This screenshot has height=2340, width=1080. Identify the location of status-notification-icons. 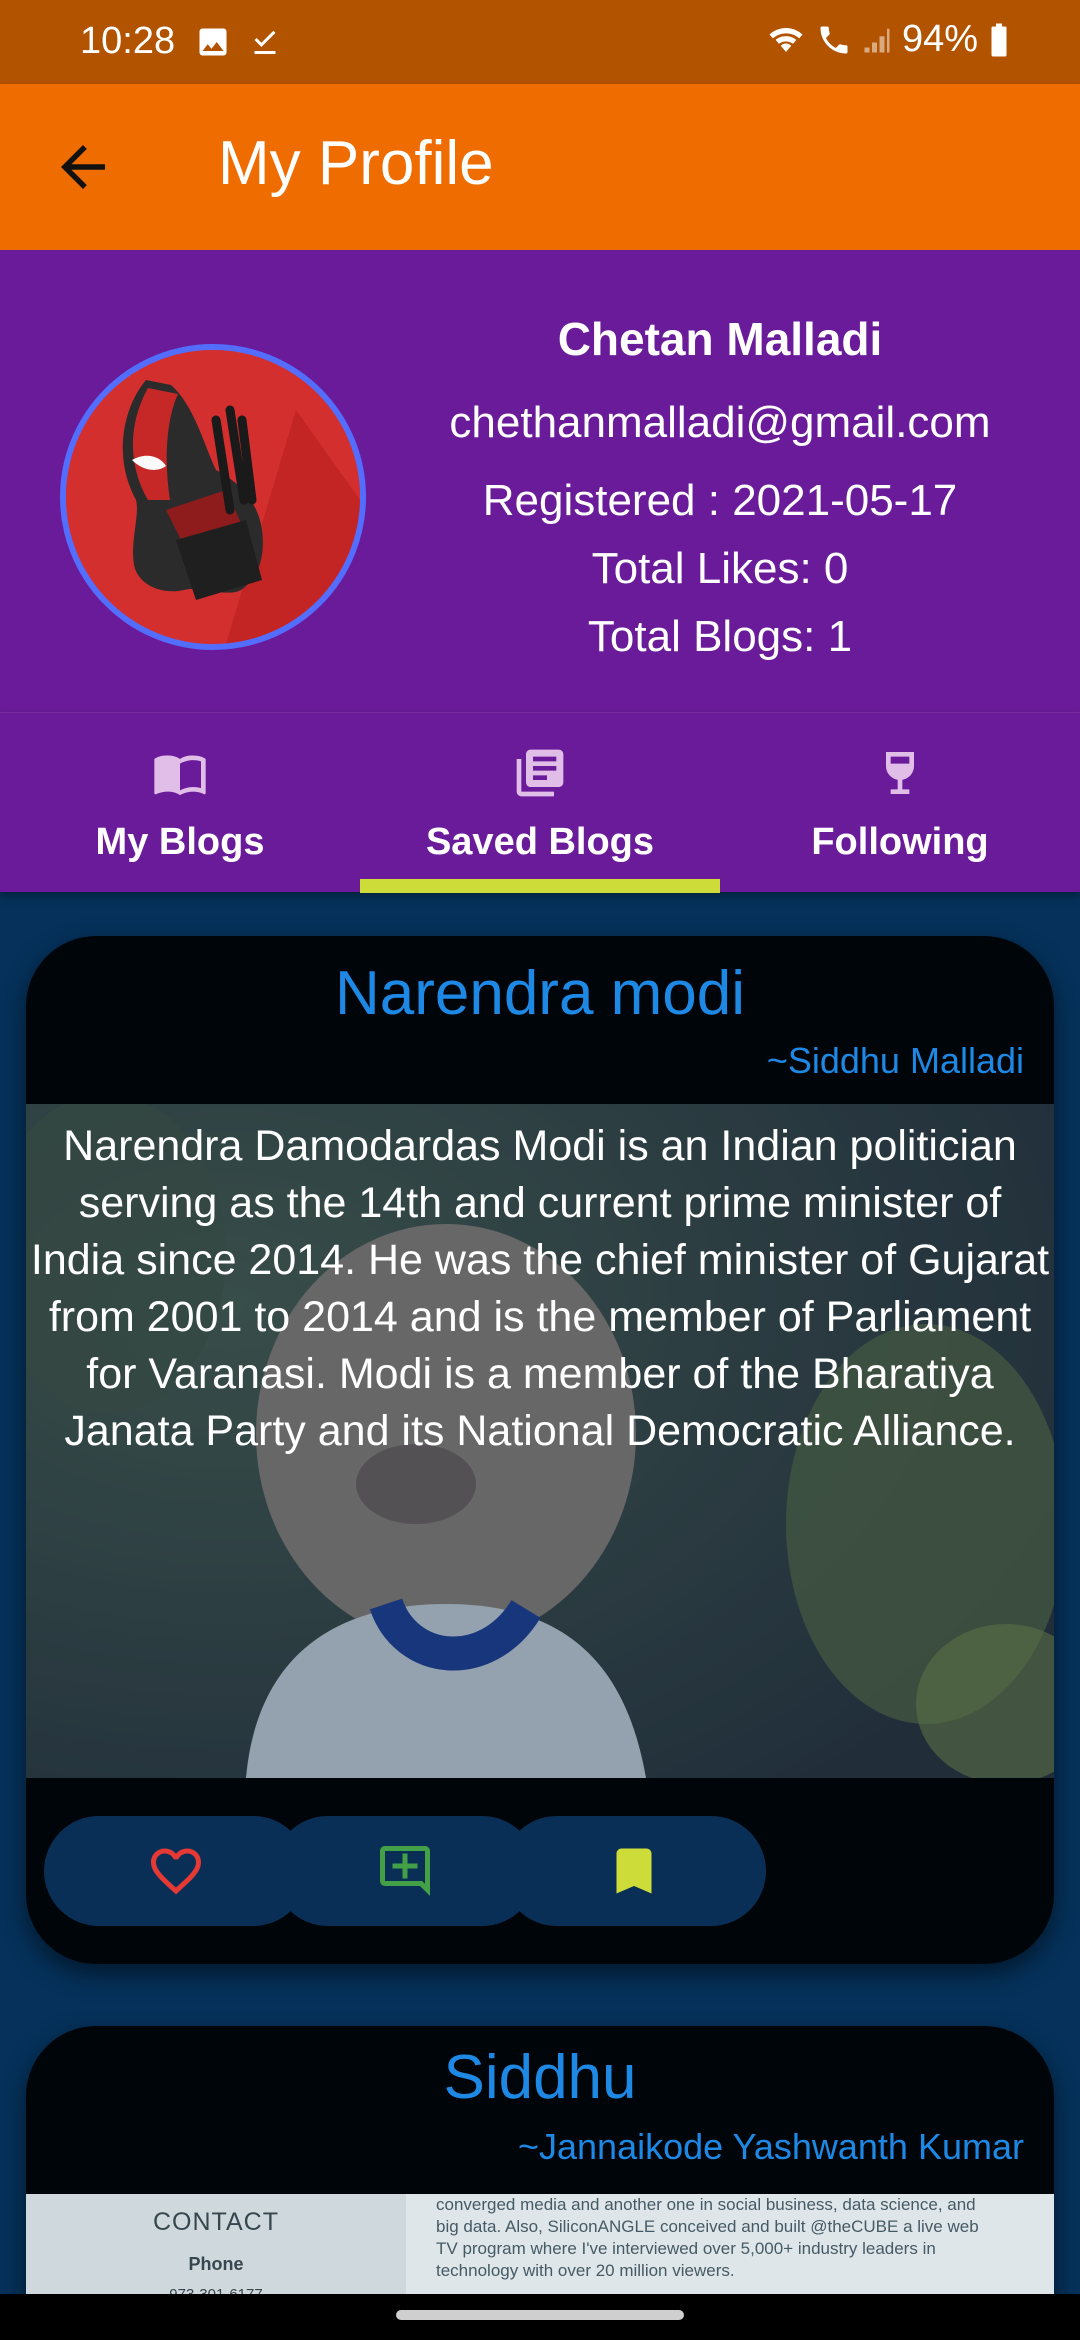
(239, 42).